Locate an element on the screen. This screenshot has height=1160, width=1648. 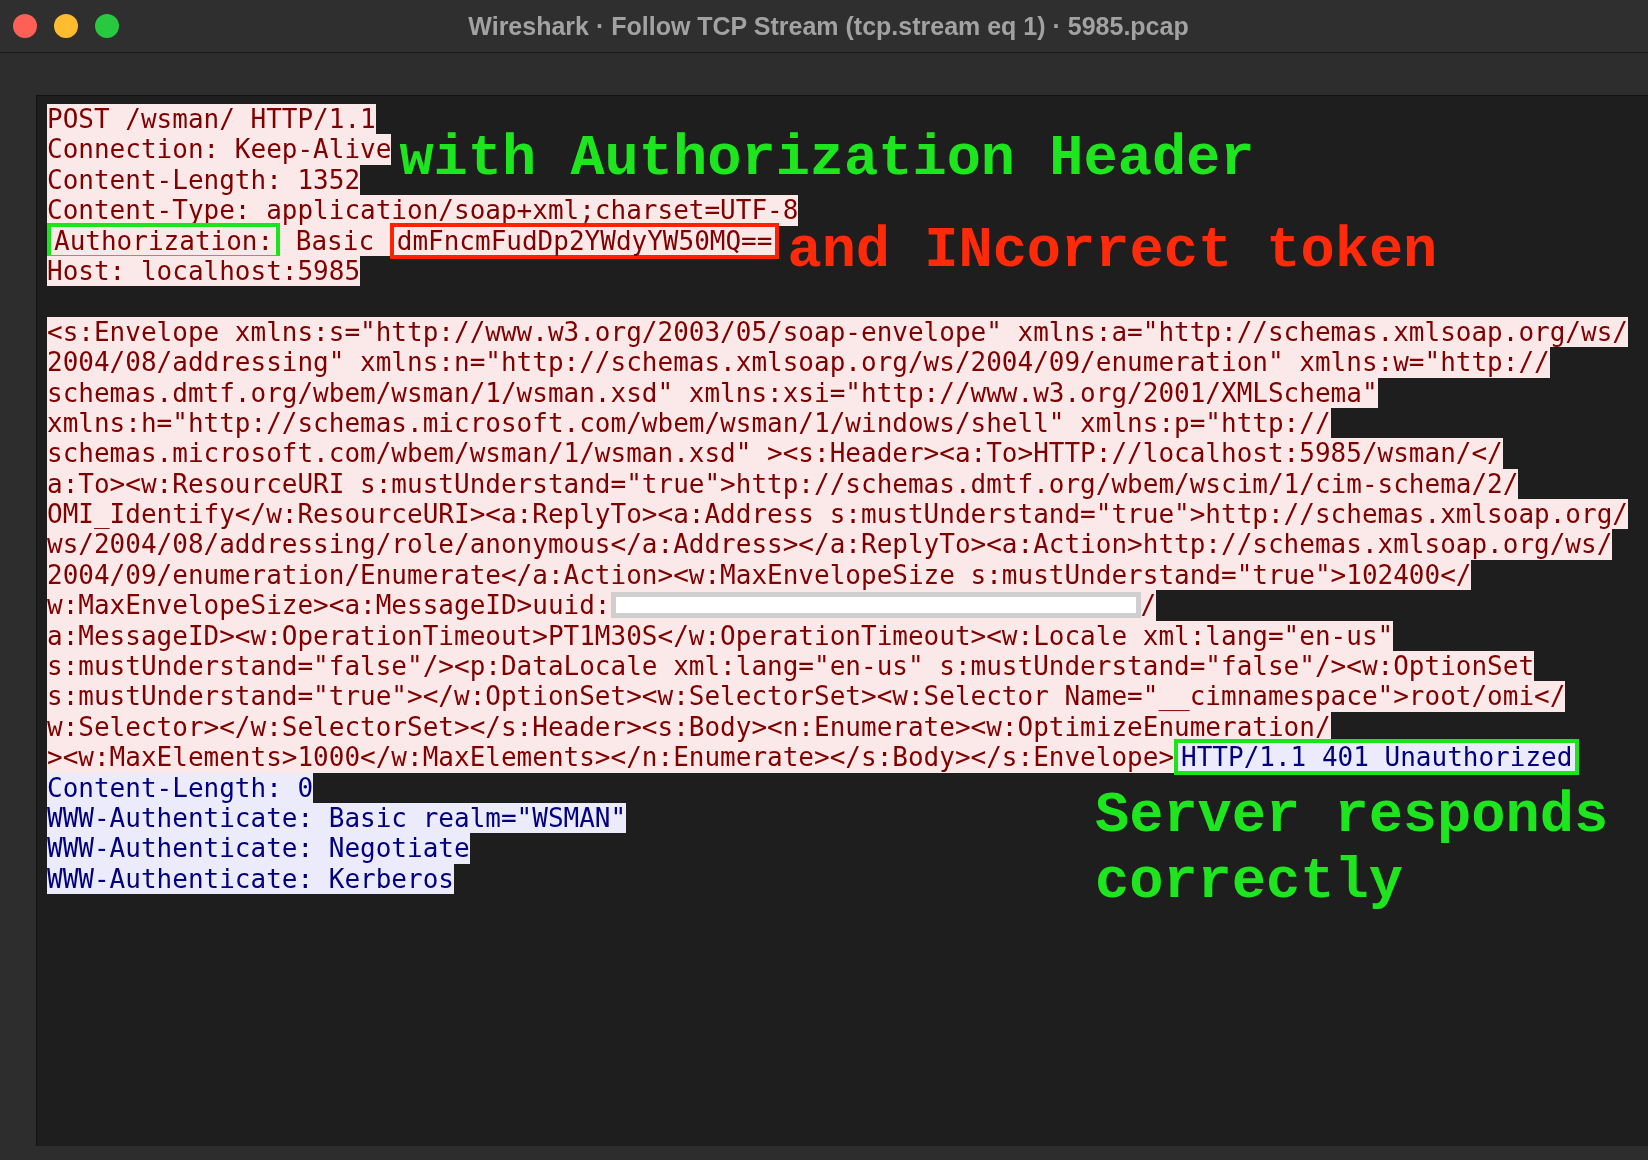
server-text: HTTP/1.1 401 Unauthorized is located at coordinates (1377, 757).